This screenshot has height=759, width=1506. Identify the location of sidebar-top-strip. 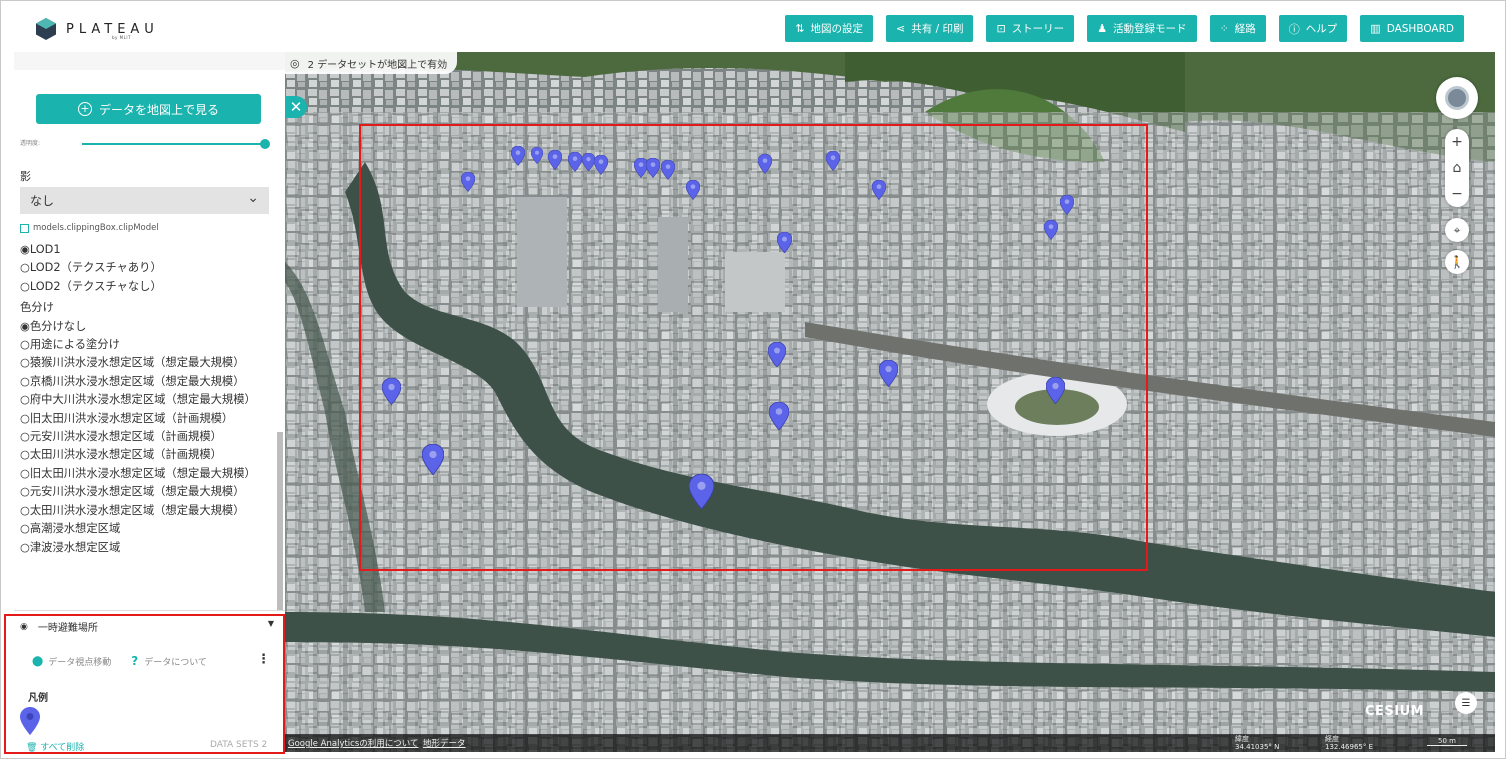
(149, 61).